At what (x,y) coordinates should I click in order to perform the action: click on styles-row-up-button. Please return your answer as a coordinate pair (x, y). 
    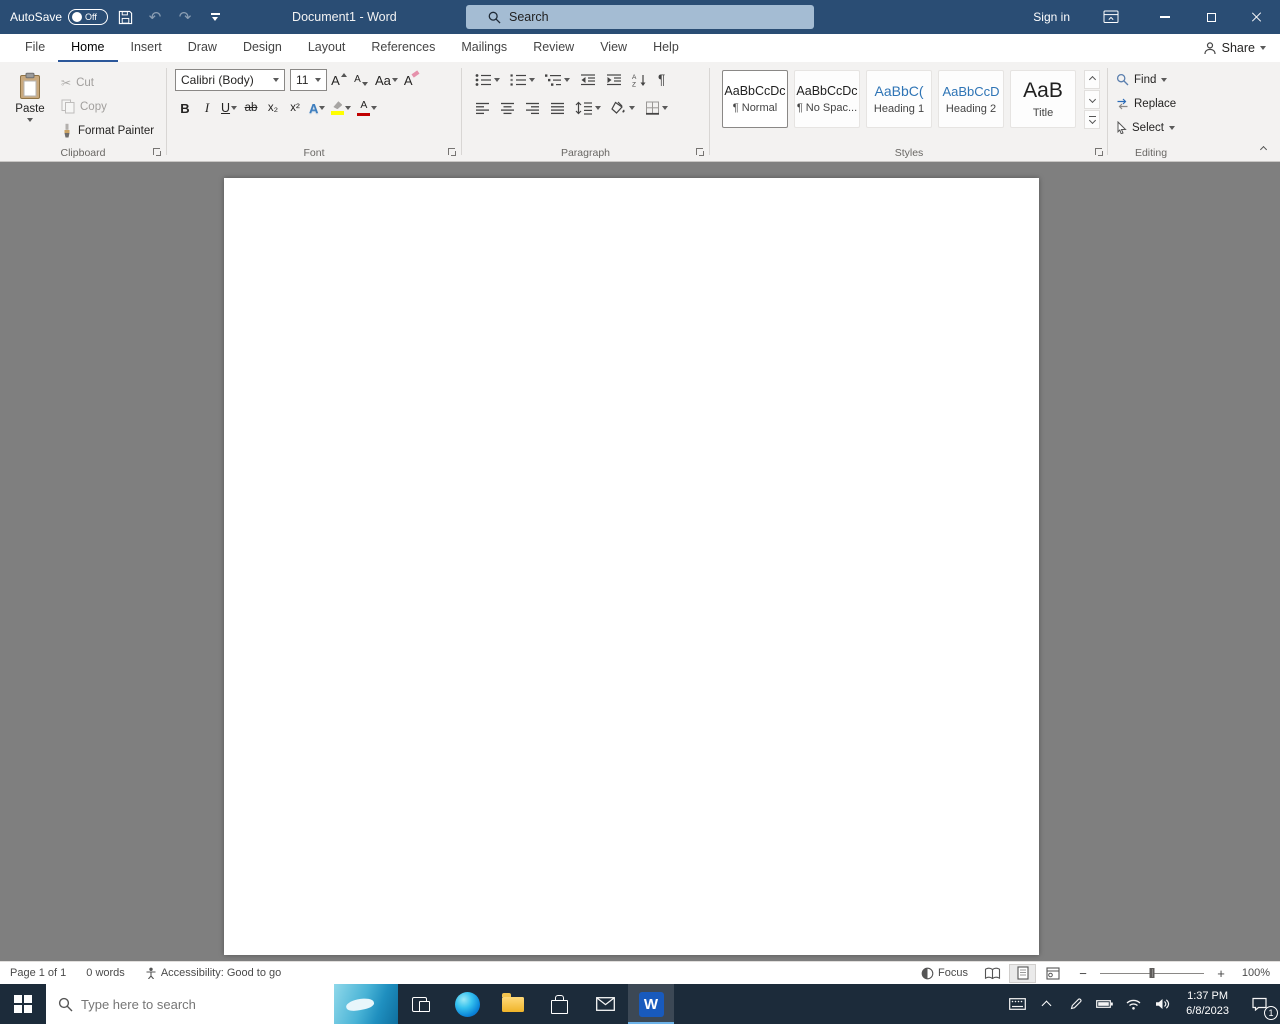
    Looking at the image, I should click on (1092, 79).